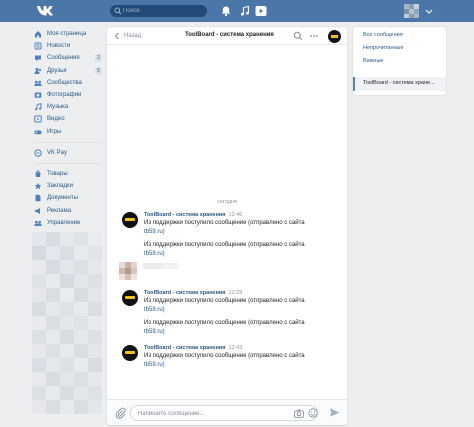 This screenshot has height=427, width=474. What do you see at coordinates (38, 107) in the screenshot?
I see `music-icon` at bounding box center [38, 107].